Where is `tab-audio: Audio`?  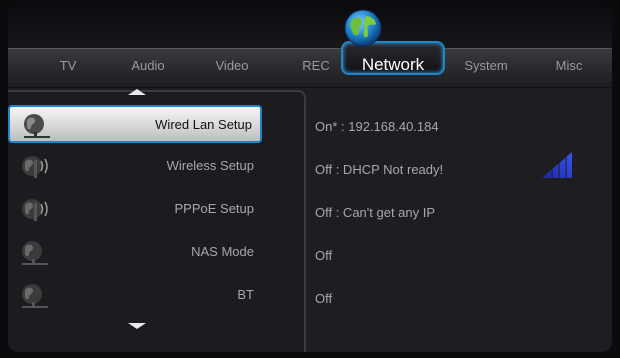
tab-audio: Audio is located at coordinates (147, 65).